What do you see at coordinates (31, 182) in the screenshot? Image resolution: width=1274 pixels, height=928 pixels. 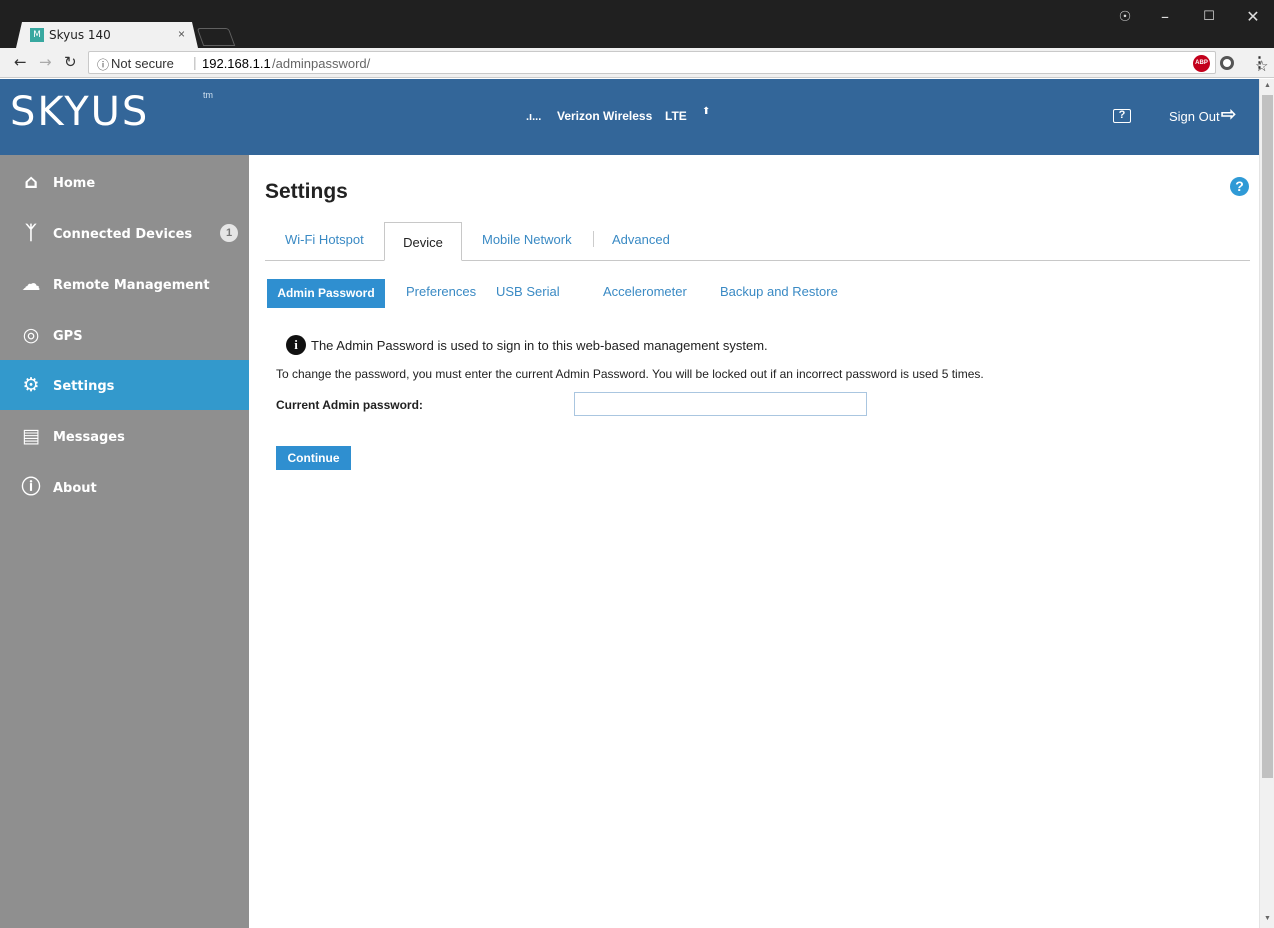 I see `home-icon: ⌂` at bounding box center [31, 182].